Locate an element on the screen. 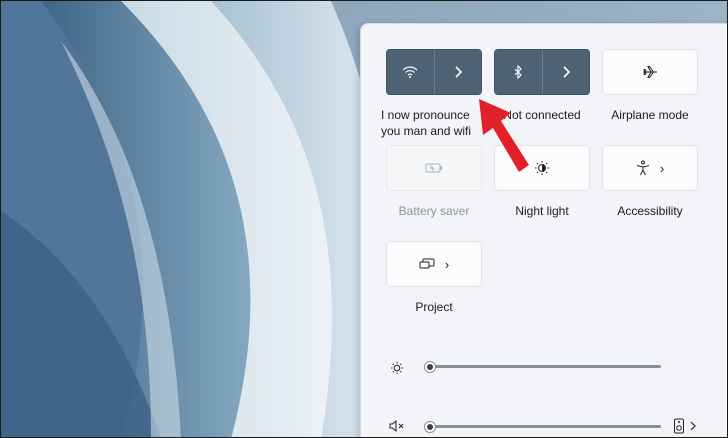 The height and width of the screenshot is (438, 728). bluetooth-toggle is located at coordinates (518, 72).